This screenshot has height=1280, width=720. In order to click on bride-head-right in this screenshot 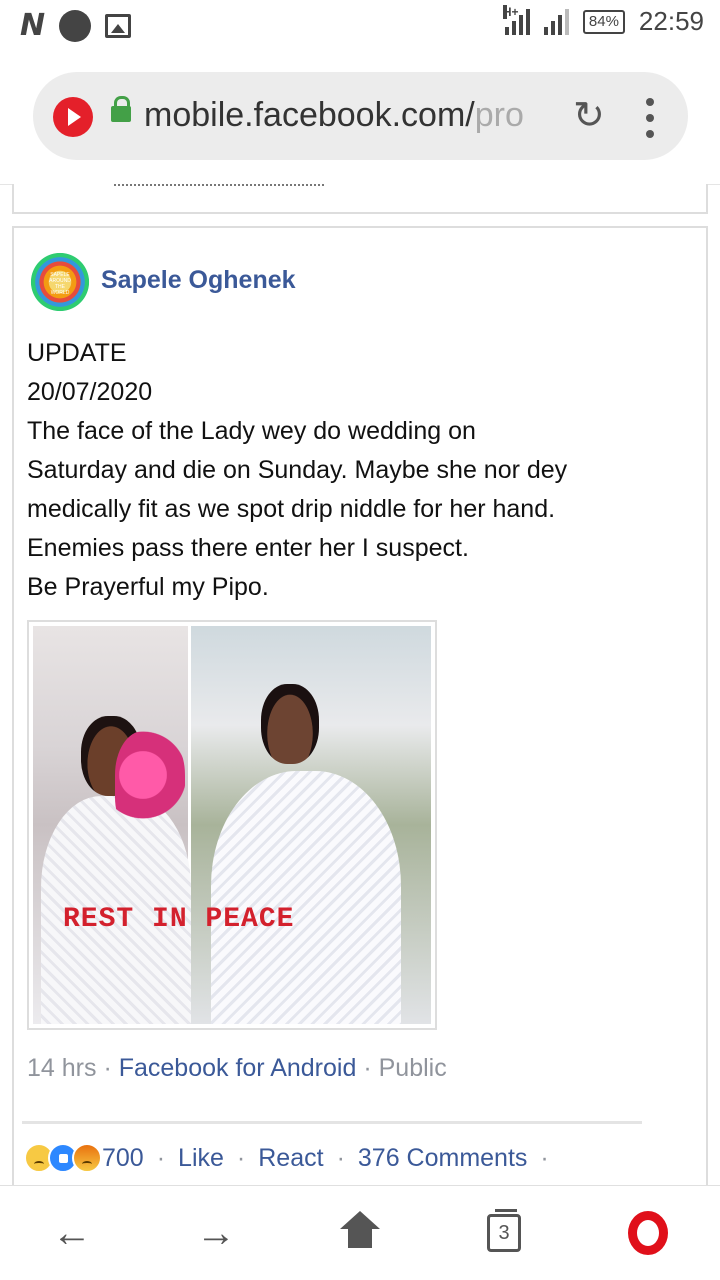, I will do `click(290, 724)`.